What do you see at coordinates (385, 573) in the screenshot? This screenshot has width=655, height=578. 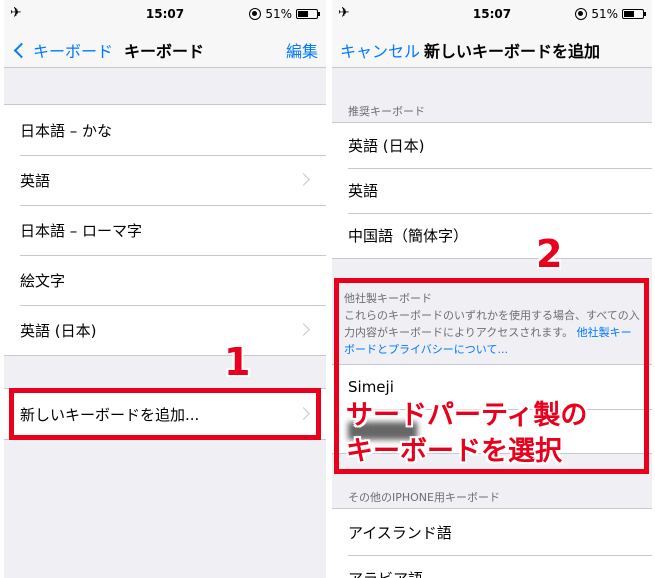 I see `keyboard-label: アラビア語` at bounding box center [385, 573].